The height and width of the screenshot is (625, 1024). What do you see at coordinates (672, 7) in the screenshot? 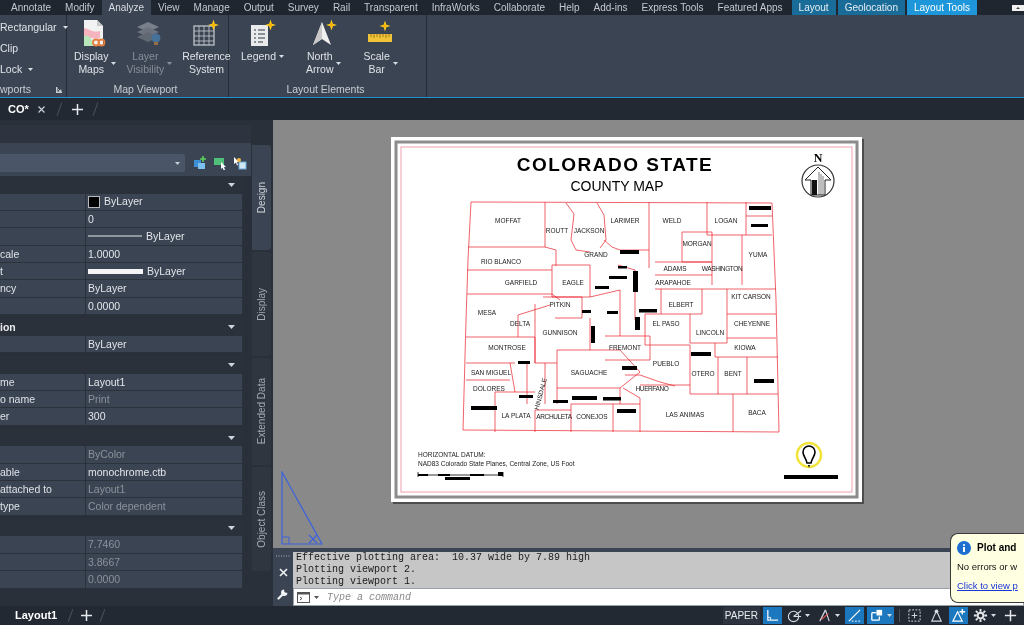
I see `ribbon-tab: Express Tools` at bounding box center [672, 7].